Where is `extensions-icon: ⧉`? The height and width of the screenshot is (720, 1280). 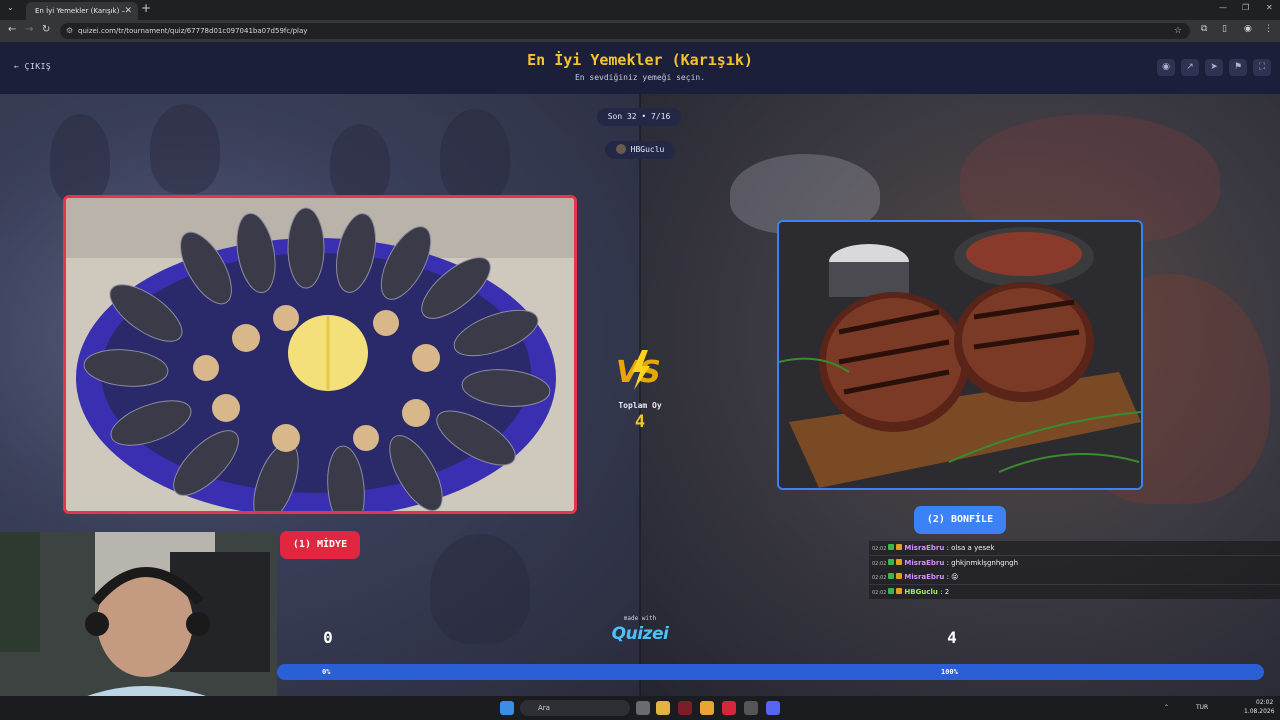 extensions-icon: ⧉ is located at coordinates (1204, 29).